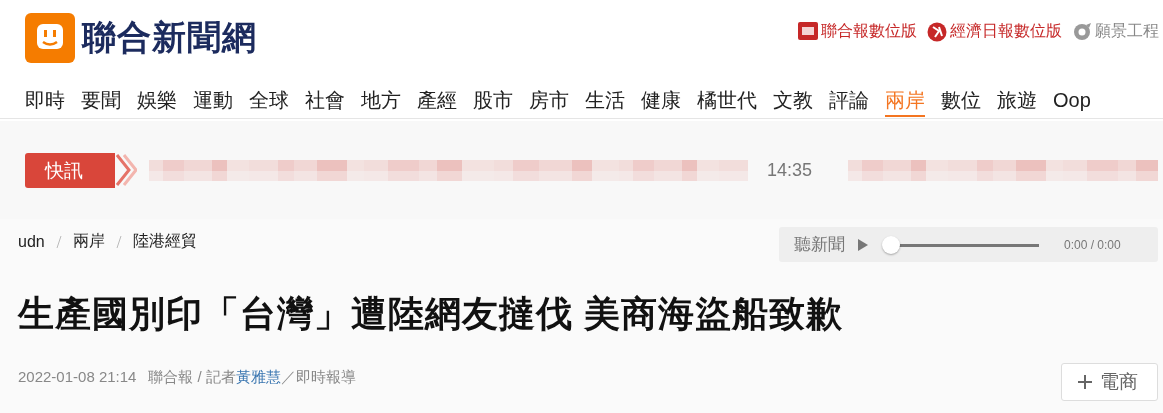 This screenshot has height=413, width=1163. Describe the element at coordinates (213, 101) in the screenshot. I see `nav-tab: 運動` at that location.